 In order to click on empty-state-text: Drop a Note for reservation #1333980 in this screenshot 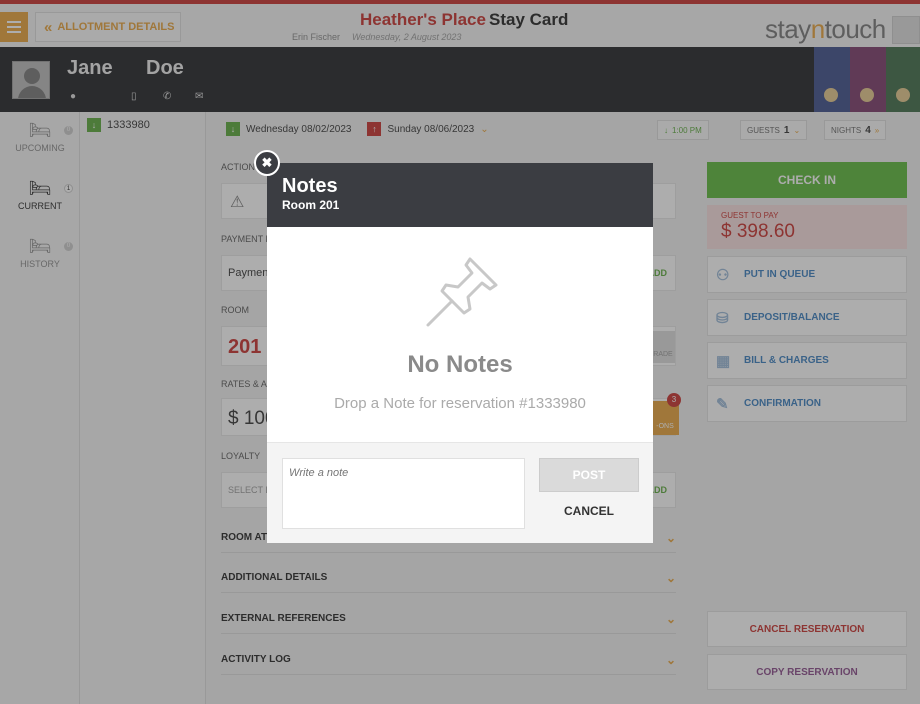, I will do `click(460, 403)`.